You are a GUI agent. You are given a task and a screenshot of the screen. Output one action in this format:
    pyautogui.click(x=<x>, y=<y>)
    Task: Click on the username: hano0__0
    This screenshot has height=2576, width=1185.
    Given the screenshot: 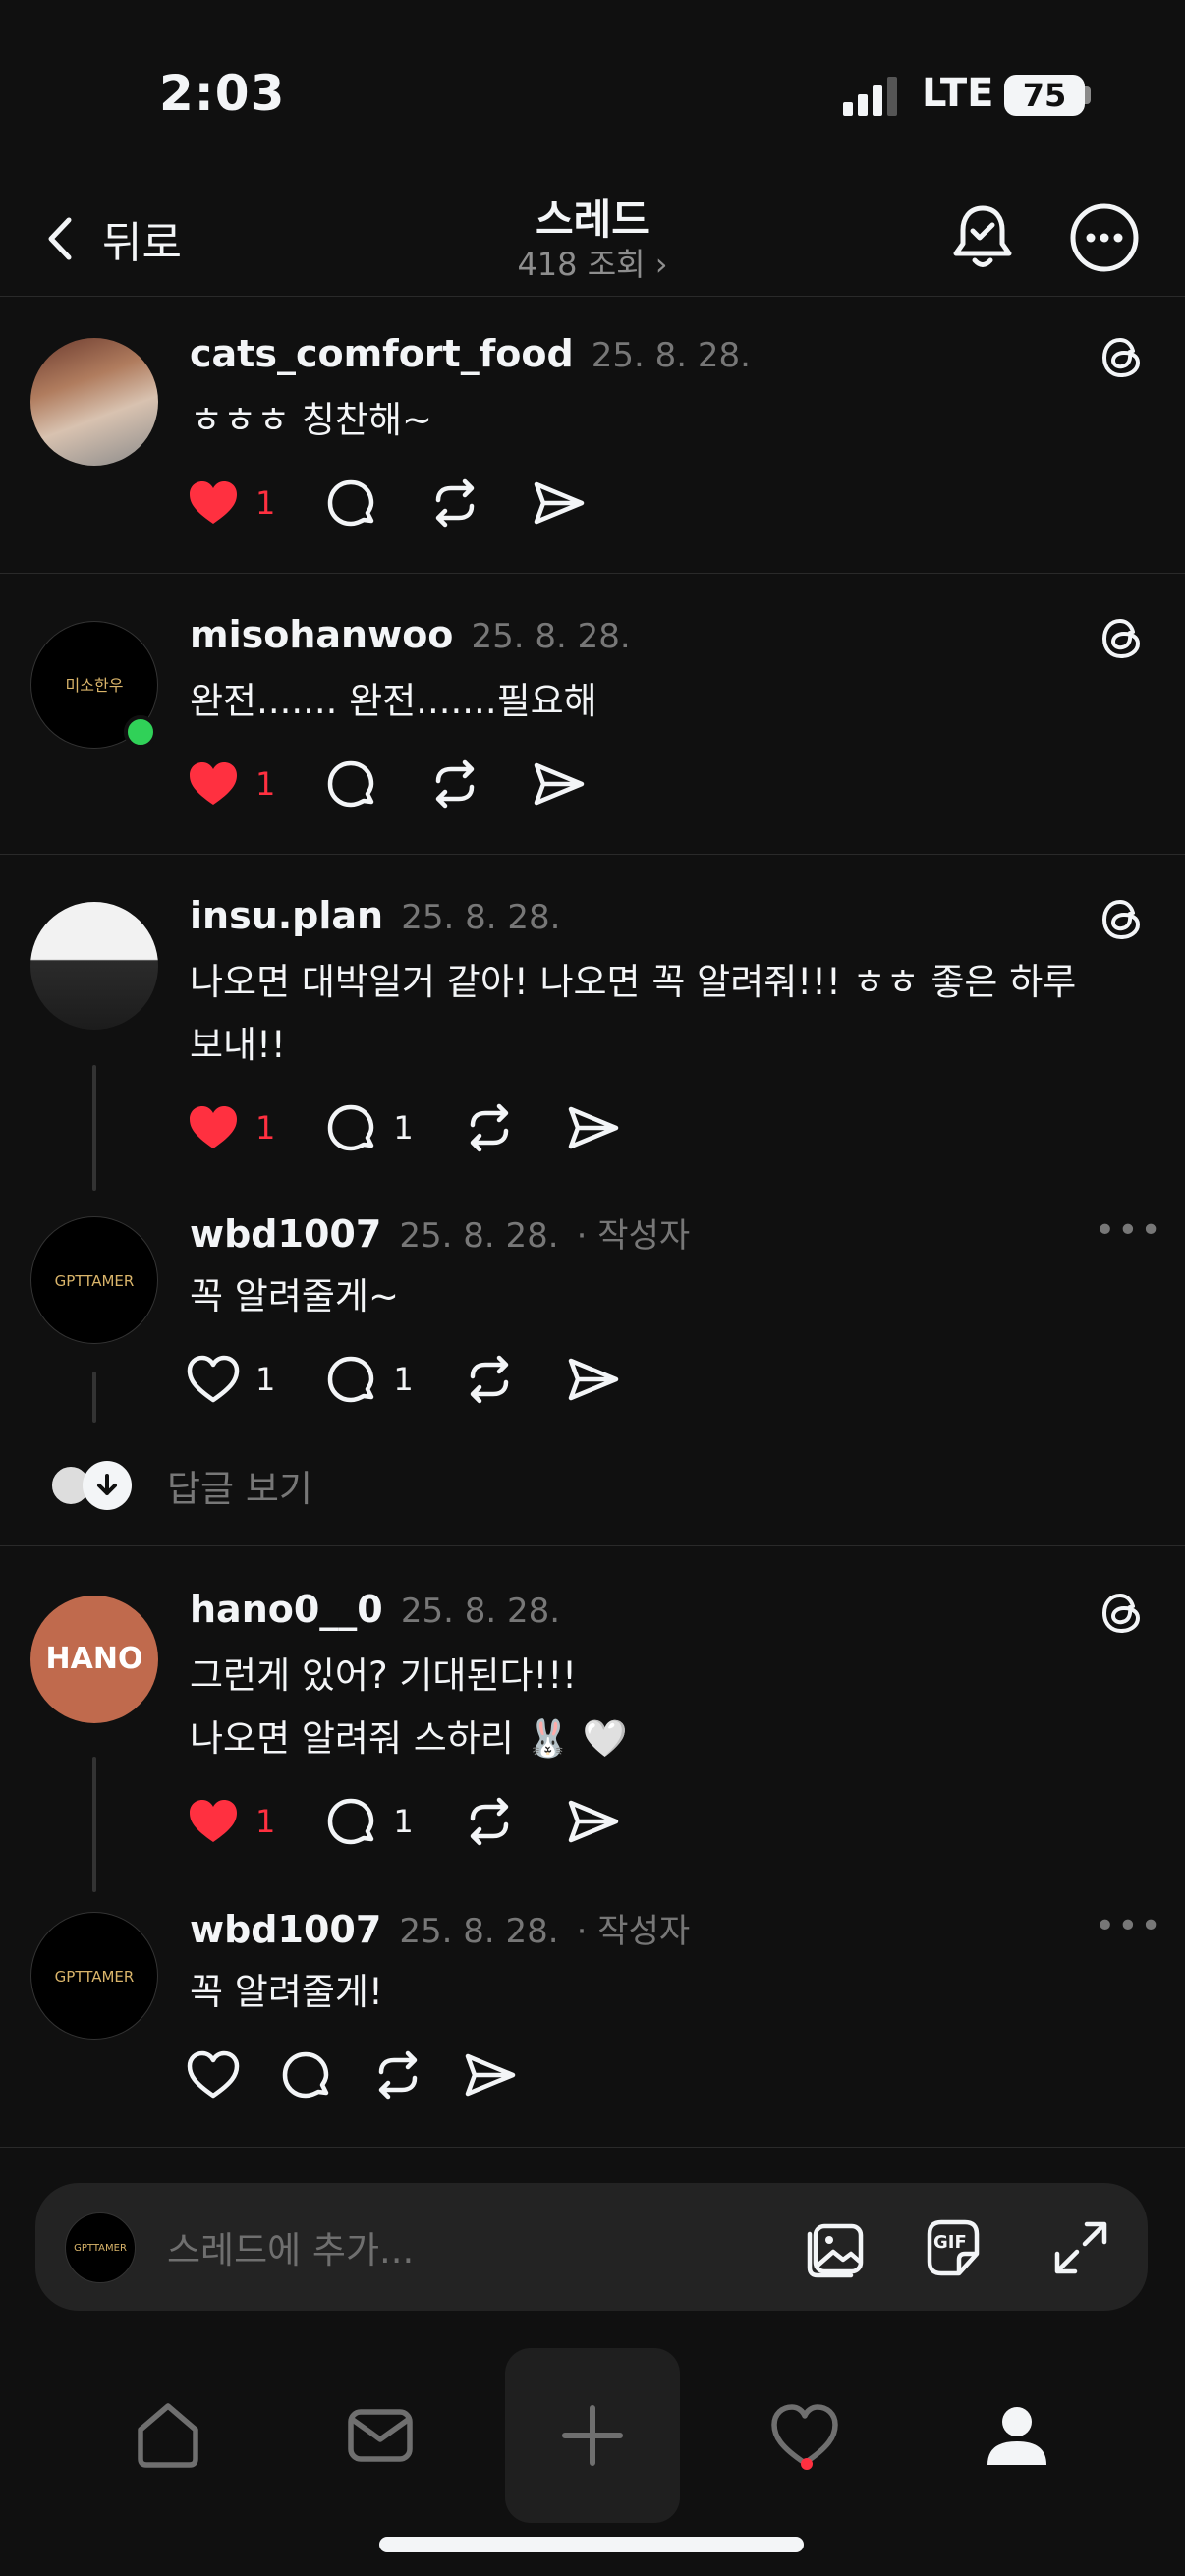 What is the action you would take?
    pyautogui.click(x=287, y=1609)
    